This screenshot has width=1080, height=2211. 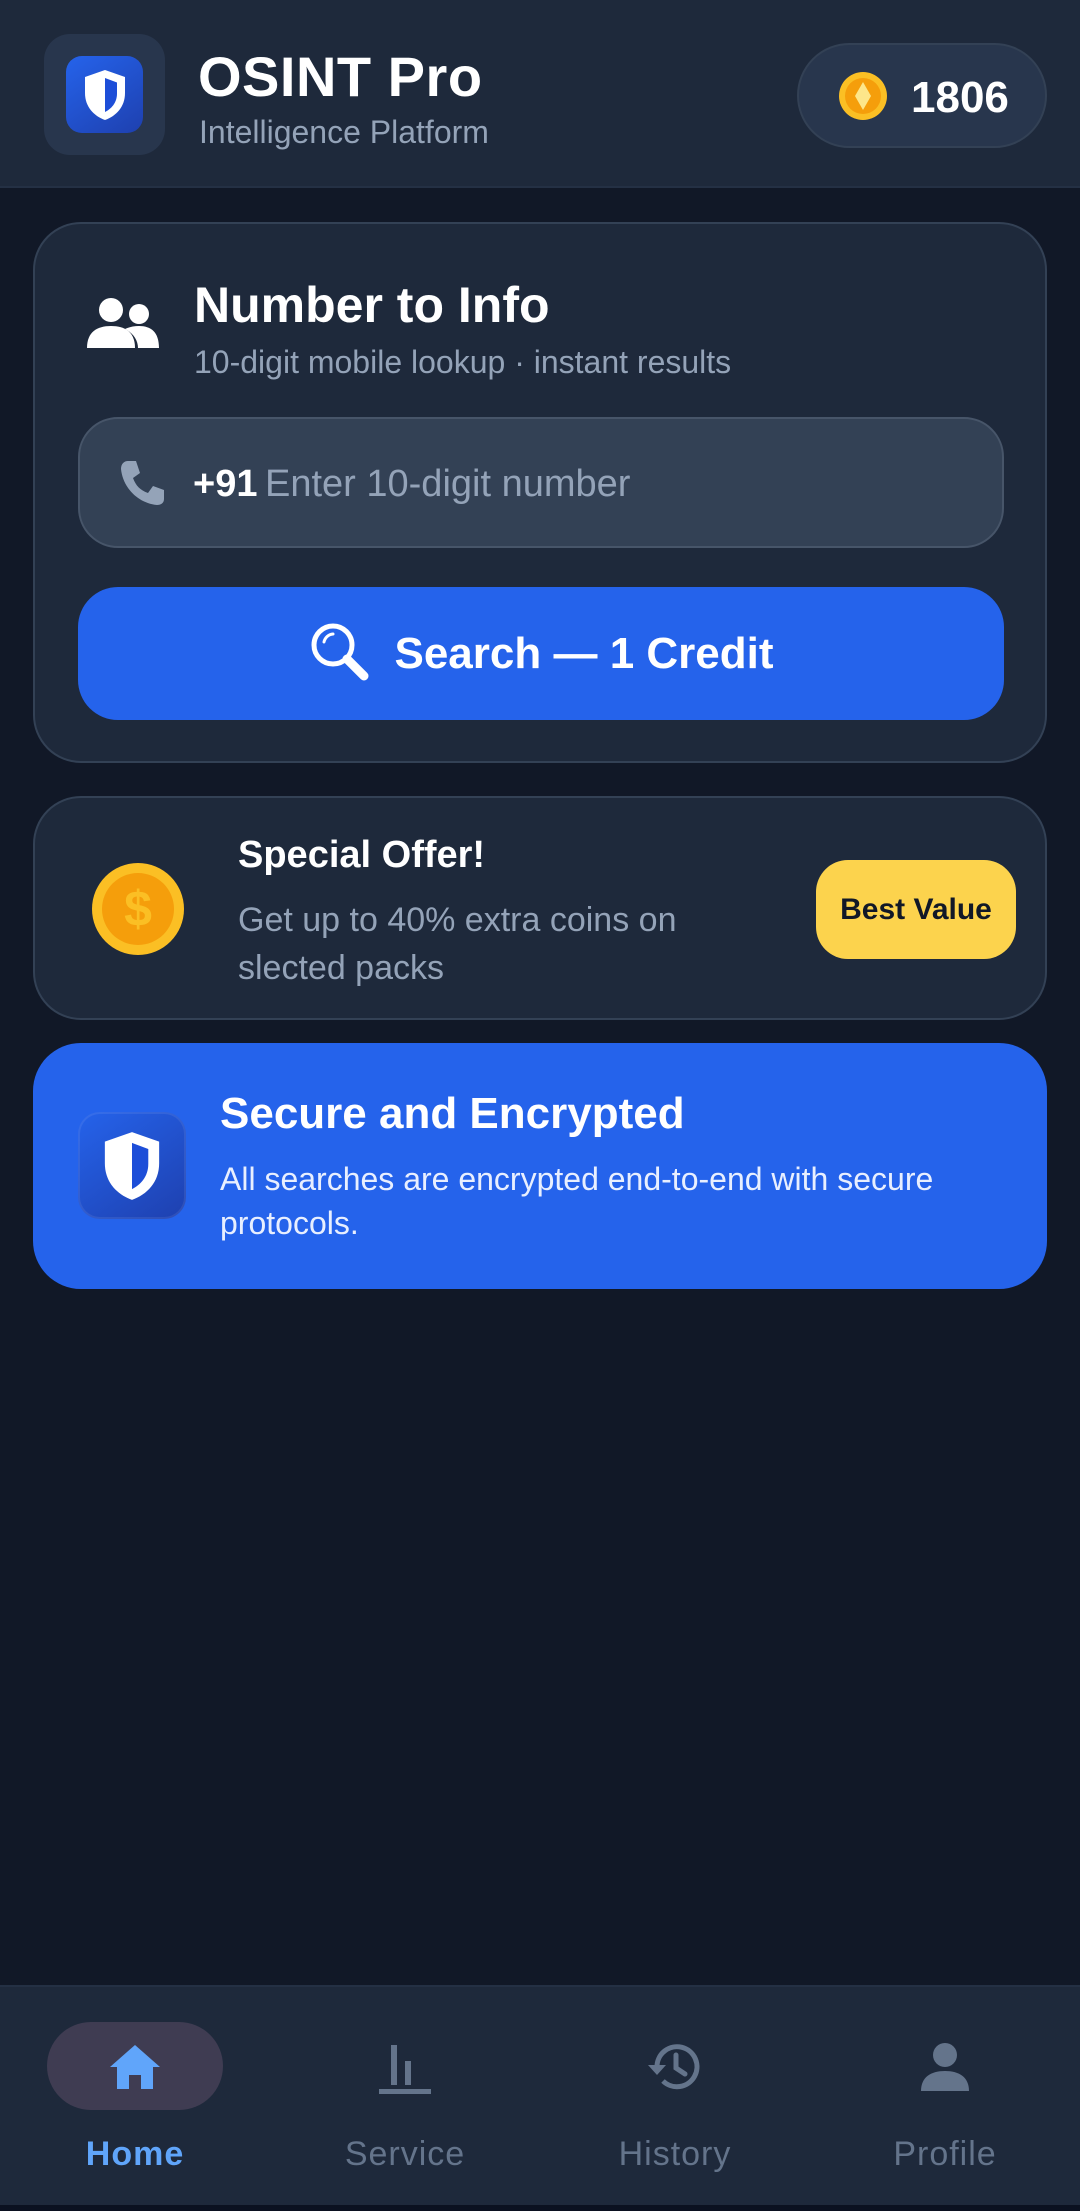 What do you see at coordinates (340, 76) in the screenshot?
I see `app-title: OSINT Pro` at bounding box center [340, 76].